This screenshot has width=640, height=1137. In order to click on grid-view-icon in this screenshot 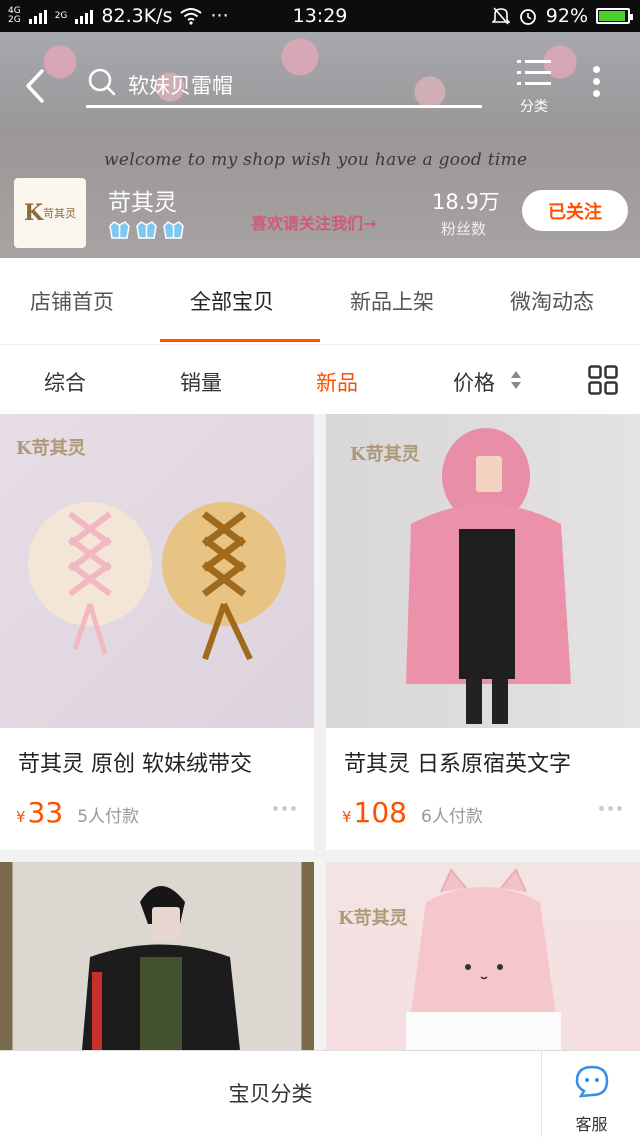, I will do `click(603, 380)`.